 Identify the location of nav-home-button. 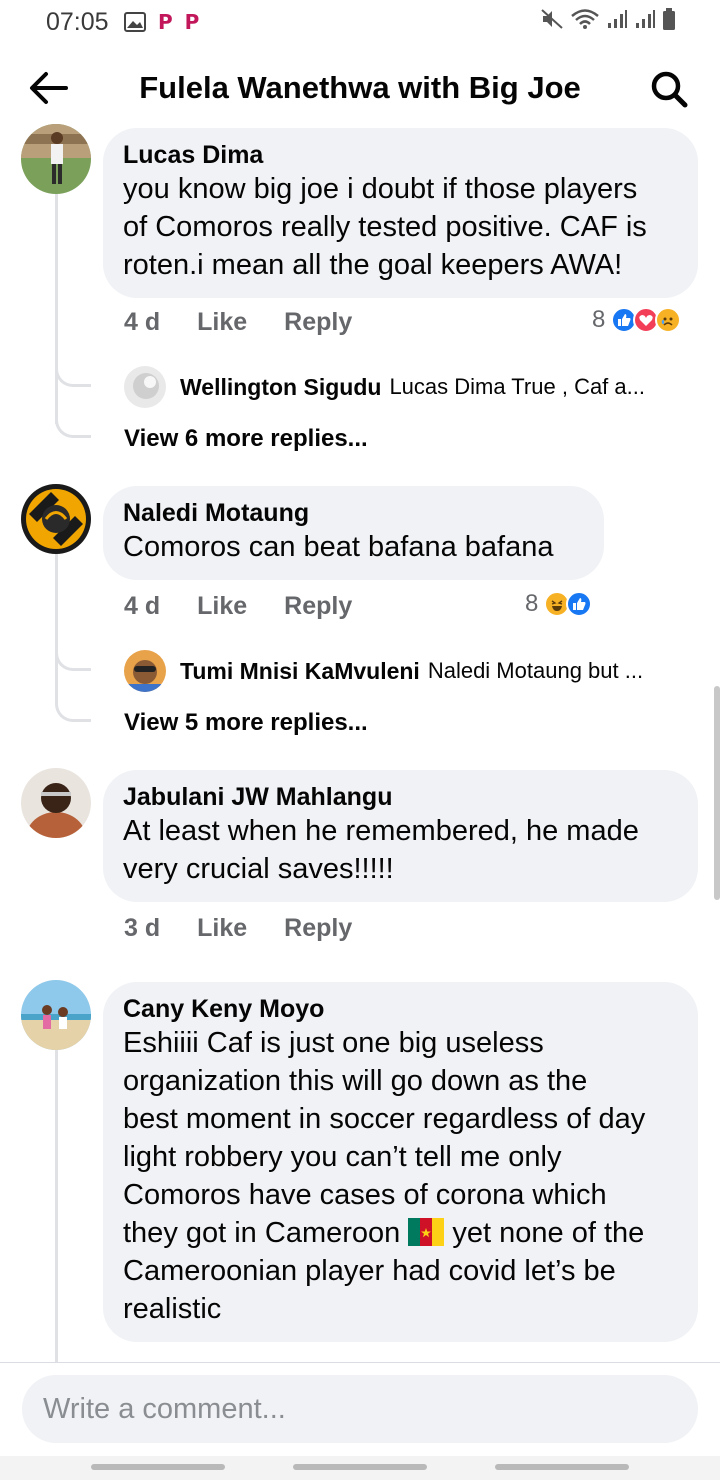
(360, 1467).